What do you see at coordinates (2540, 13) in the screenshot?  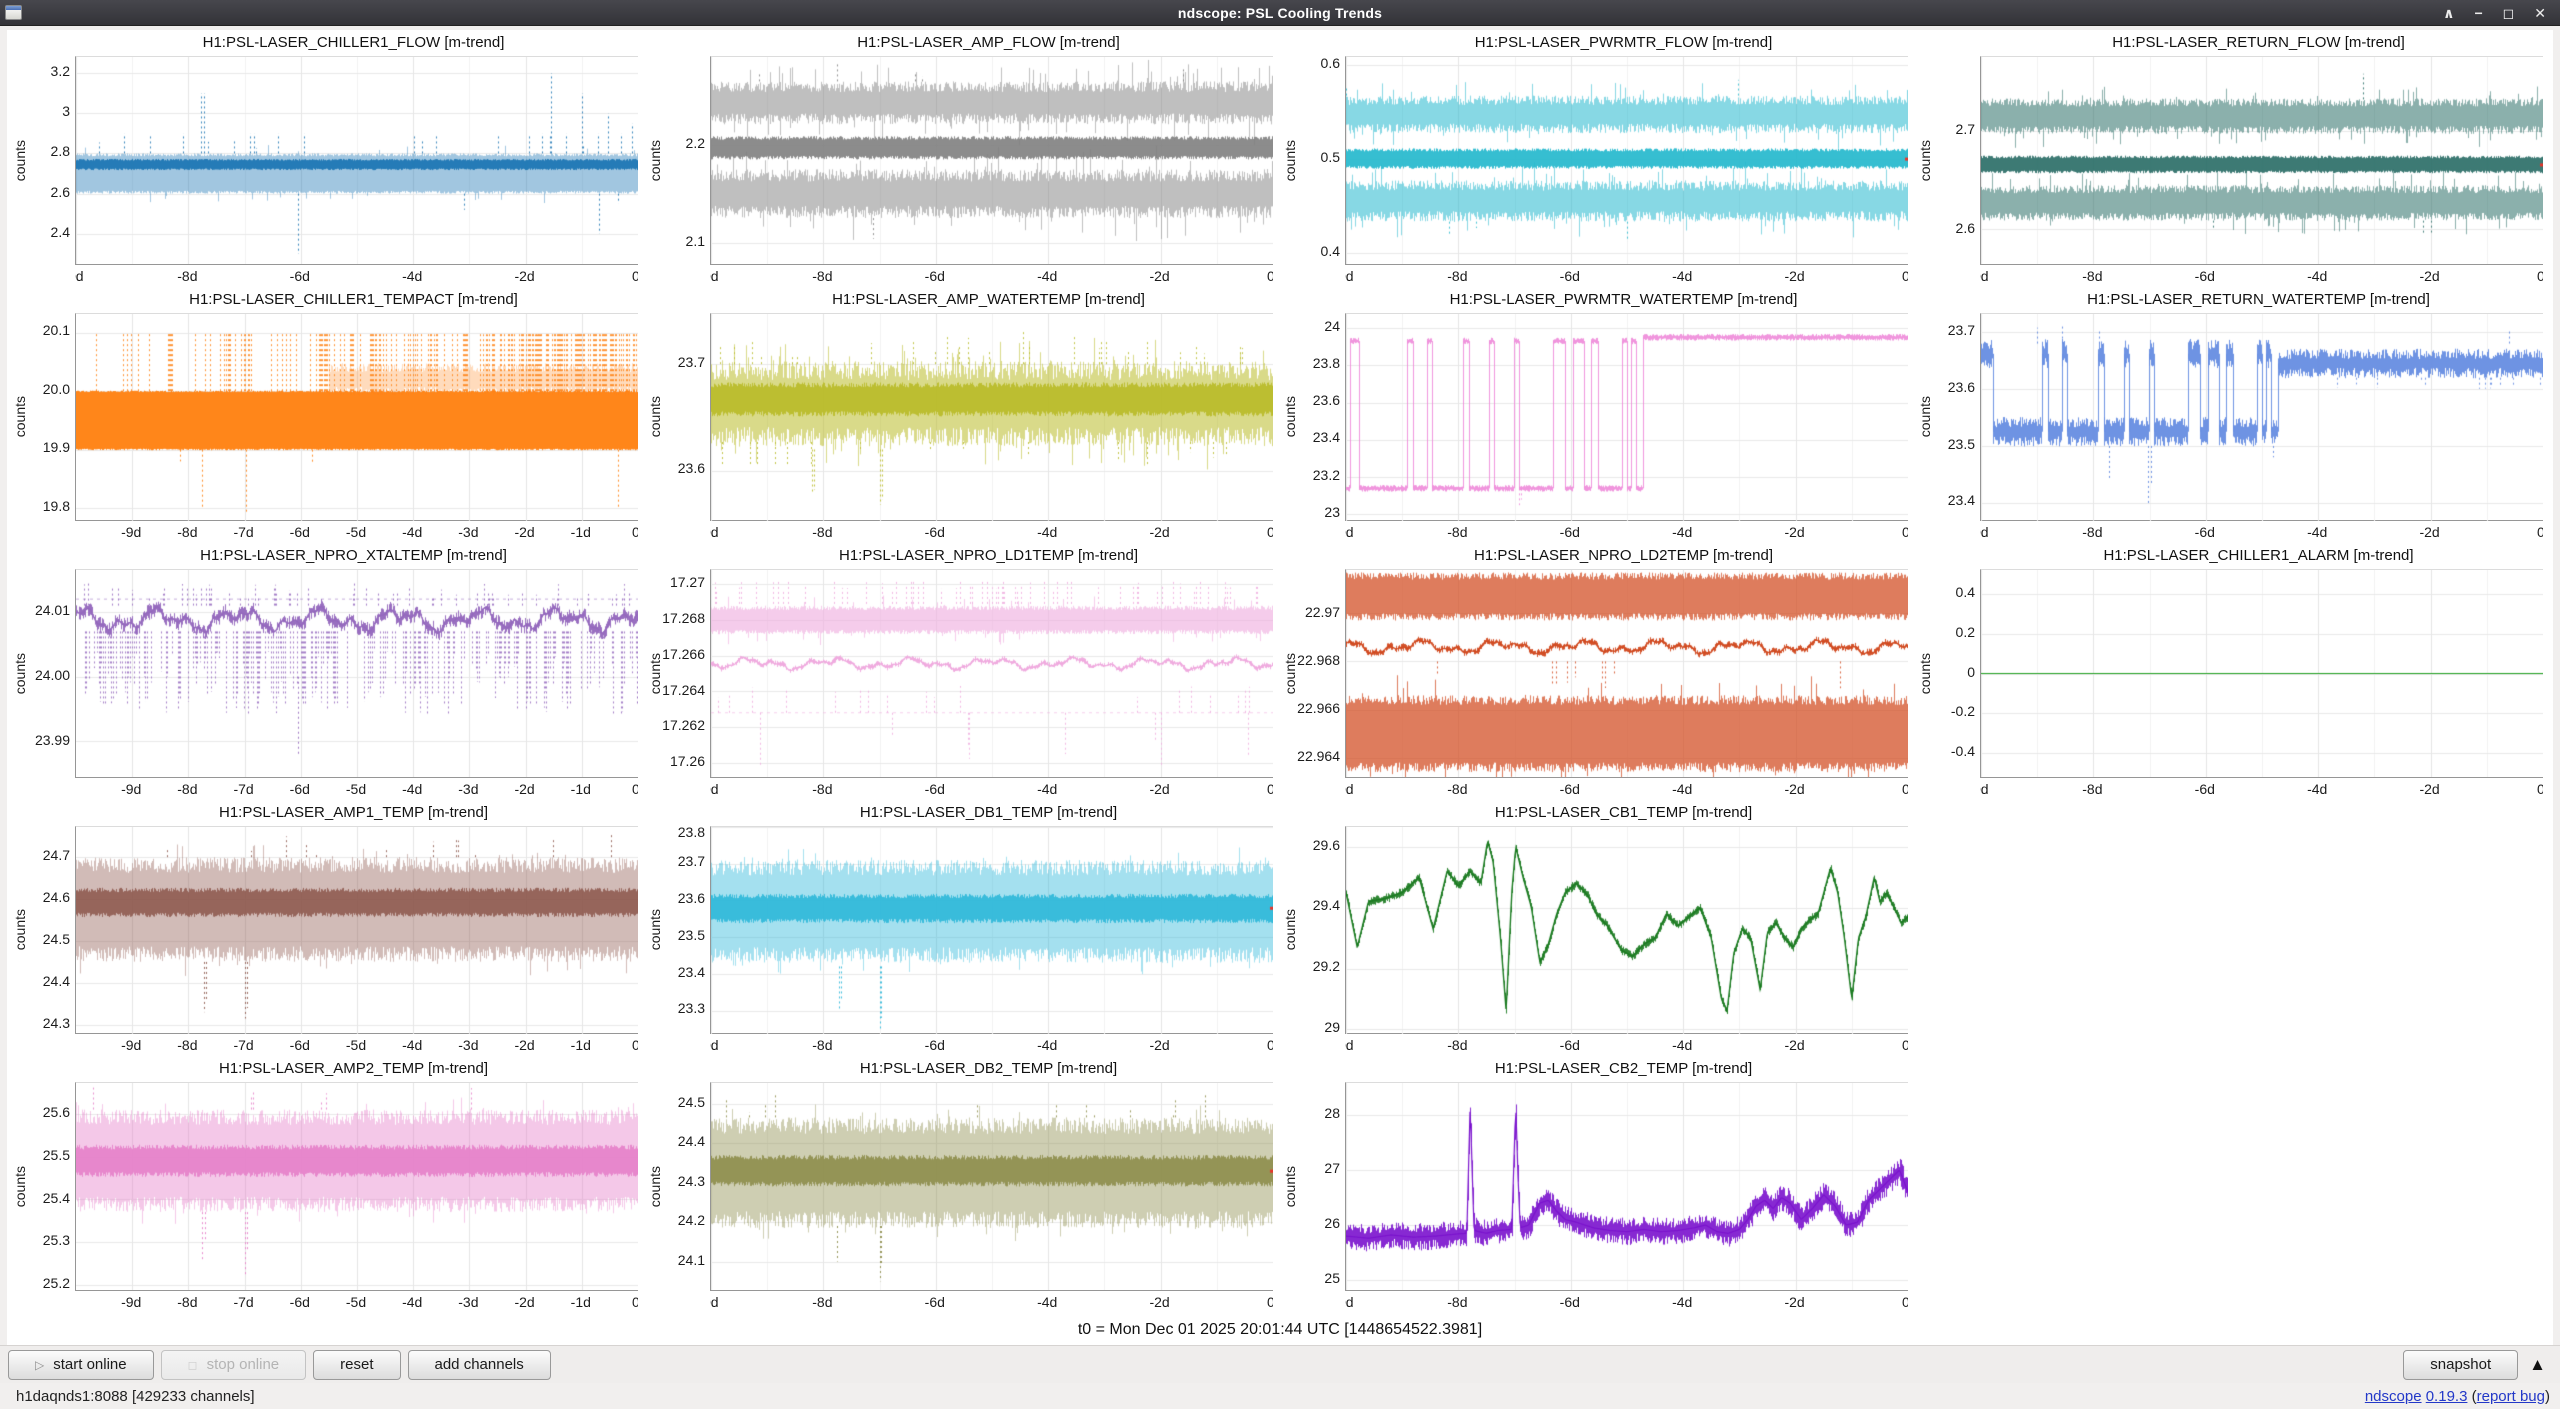 I see `close-icon: ✕` at bounding box center [2540, 13].